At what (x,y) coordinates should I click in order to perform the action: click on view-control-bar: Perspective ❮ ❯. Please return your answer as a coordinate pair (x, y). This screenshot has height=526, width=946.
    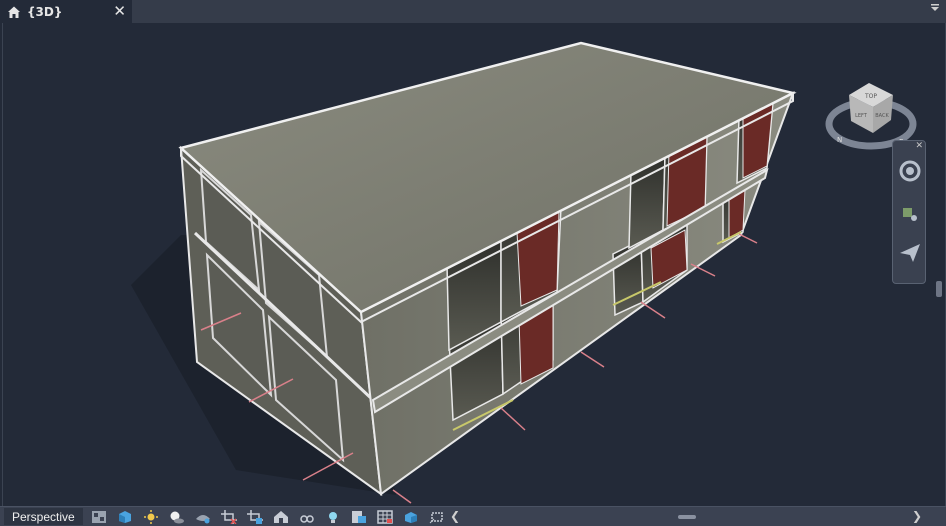
    Looking at the image, I should click on (473, 516).